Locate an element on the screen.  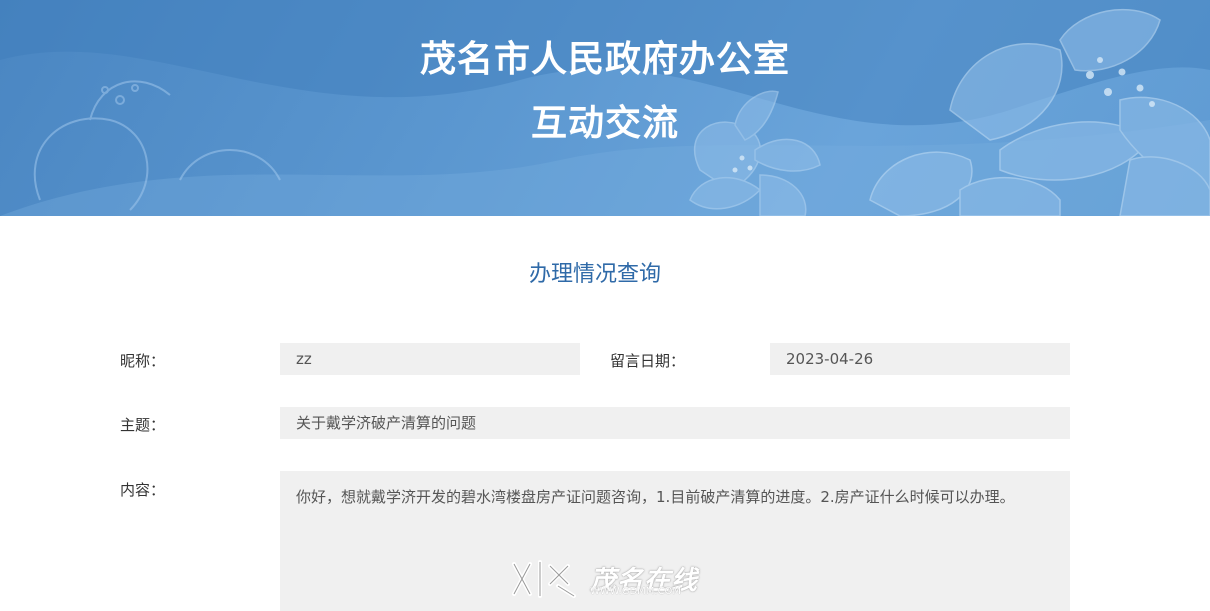
date-field: 2023-04-26 is located at coordinates (920, 359).